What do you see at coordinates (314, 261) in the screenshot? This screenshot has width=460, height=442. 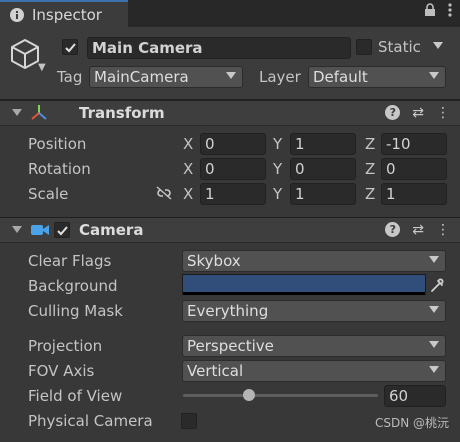 I see `clear-flags-dropdown: Skybox` at bounding box center [314, 261].